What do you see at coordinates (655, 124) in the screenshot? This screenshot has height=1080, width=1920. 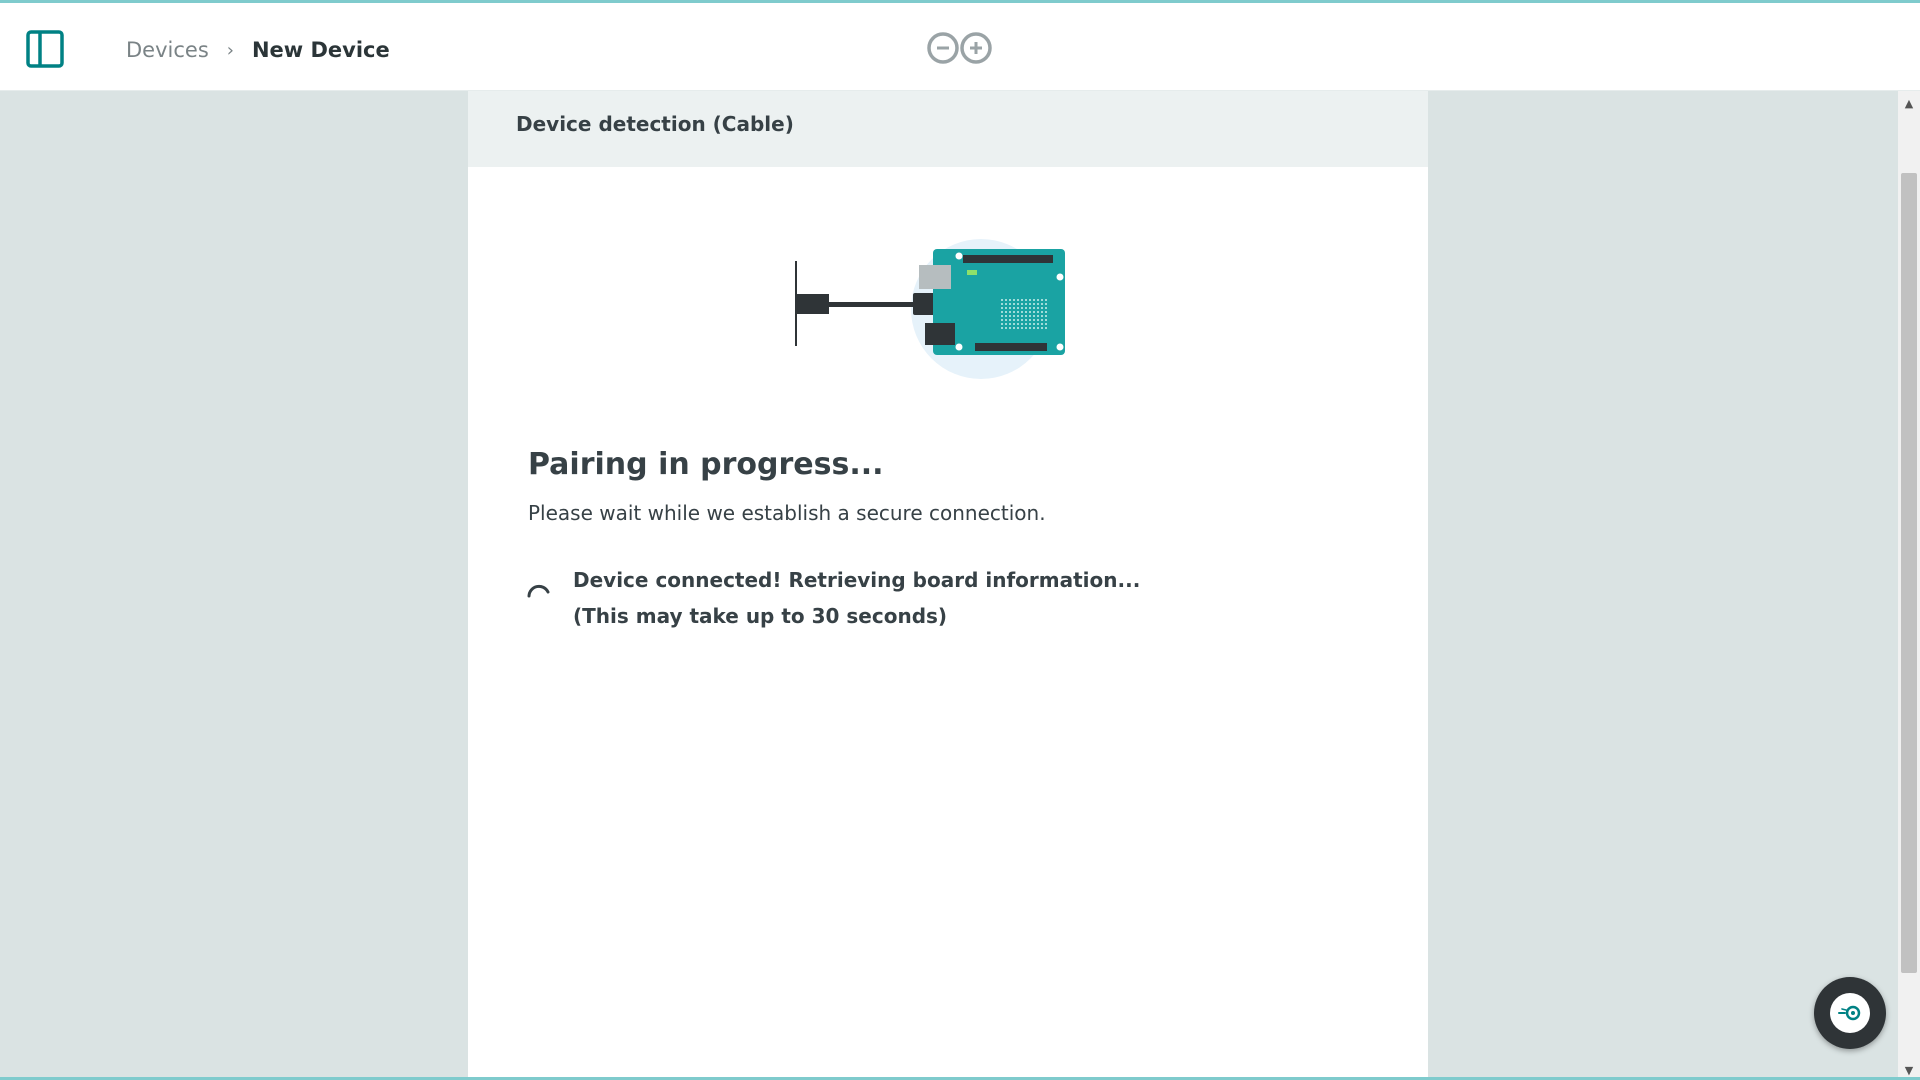 I see `card-title: Device detection (Cable)` at bounding box center [655, 124].